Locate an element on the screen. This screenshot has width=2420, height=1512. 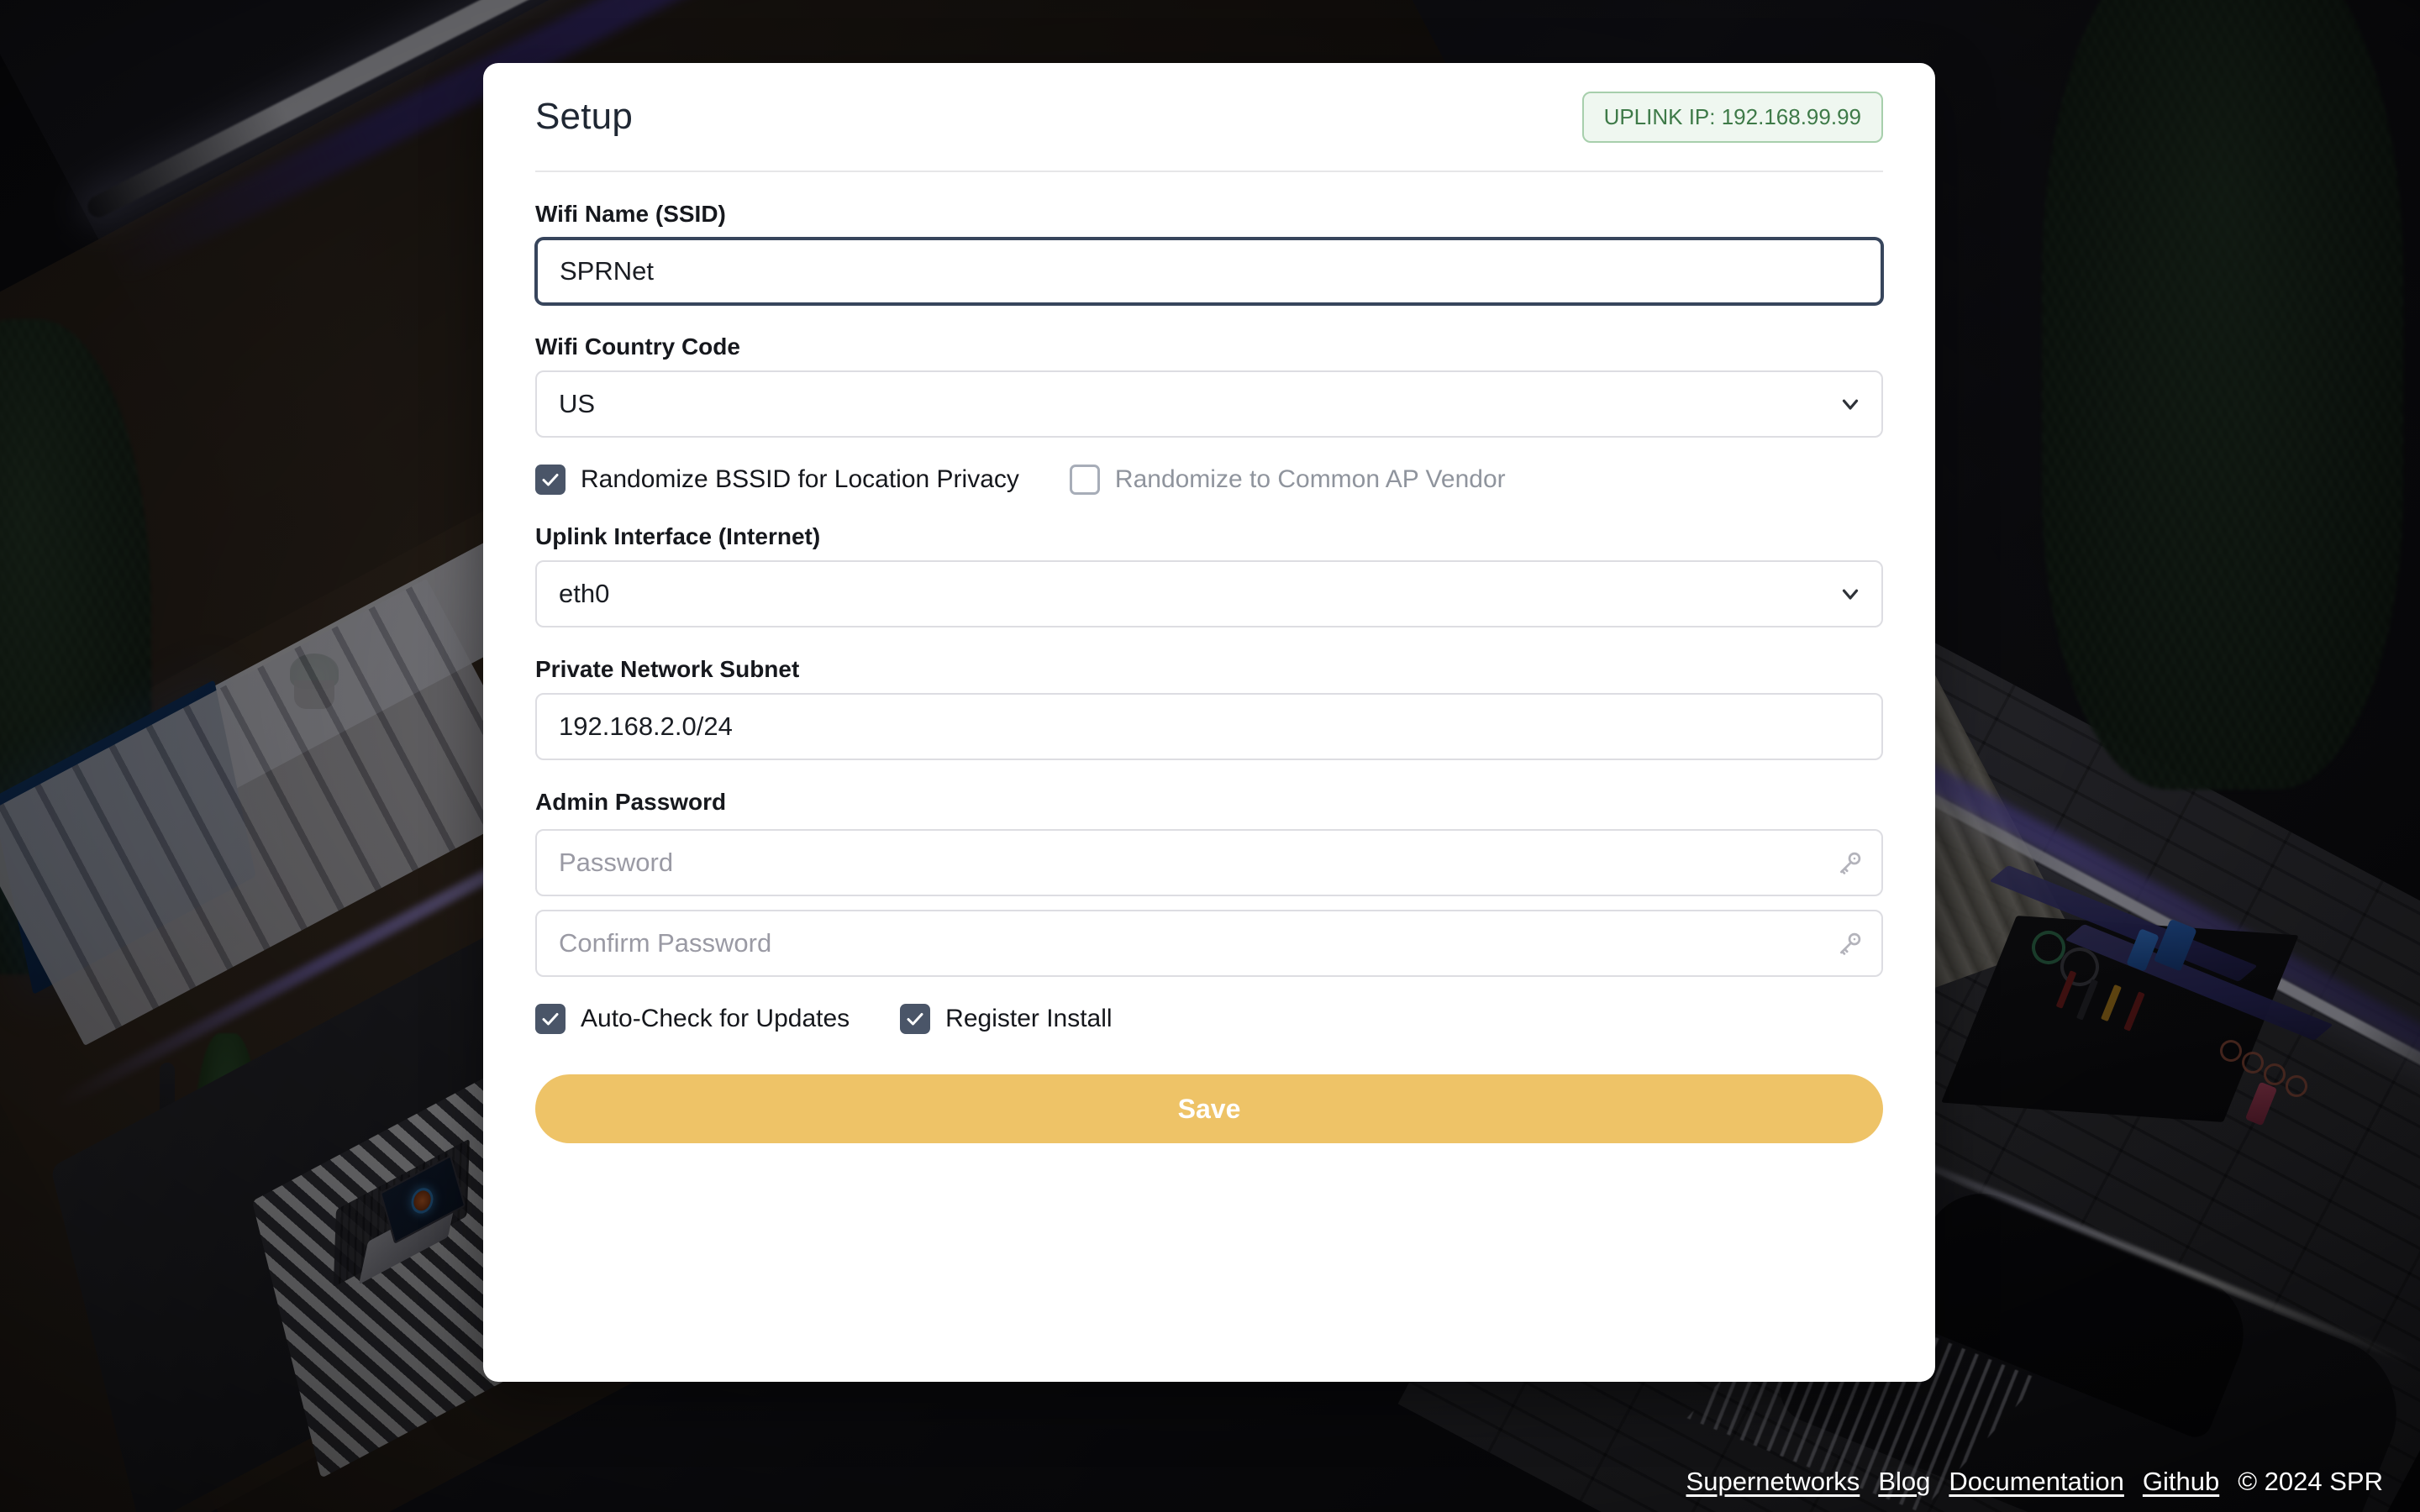
country-code-select: US is located at coordinates (1209, 404).